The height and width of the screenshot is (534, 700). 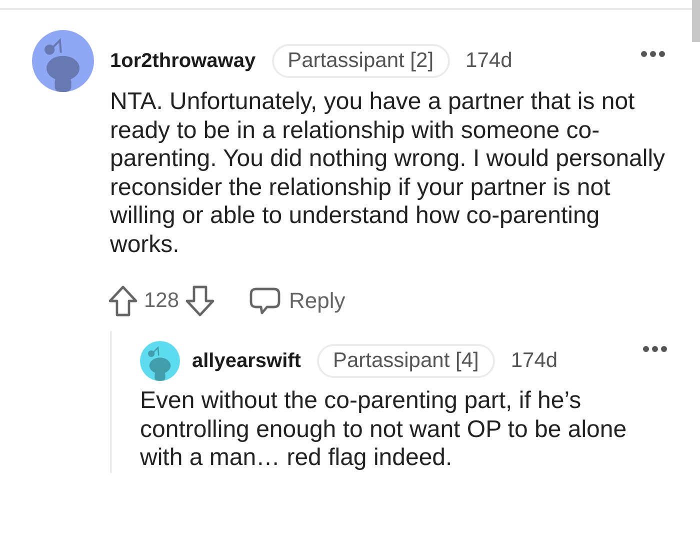 I want to click on user-flair: Partassipant [4], so click(x=405, y=361).